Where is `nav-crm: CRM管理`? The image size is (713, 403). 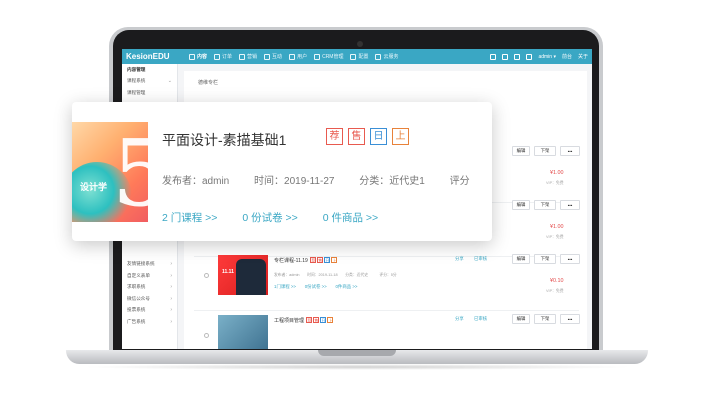
nav-crm: CRM管理 is located at coordinates (328, 56).